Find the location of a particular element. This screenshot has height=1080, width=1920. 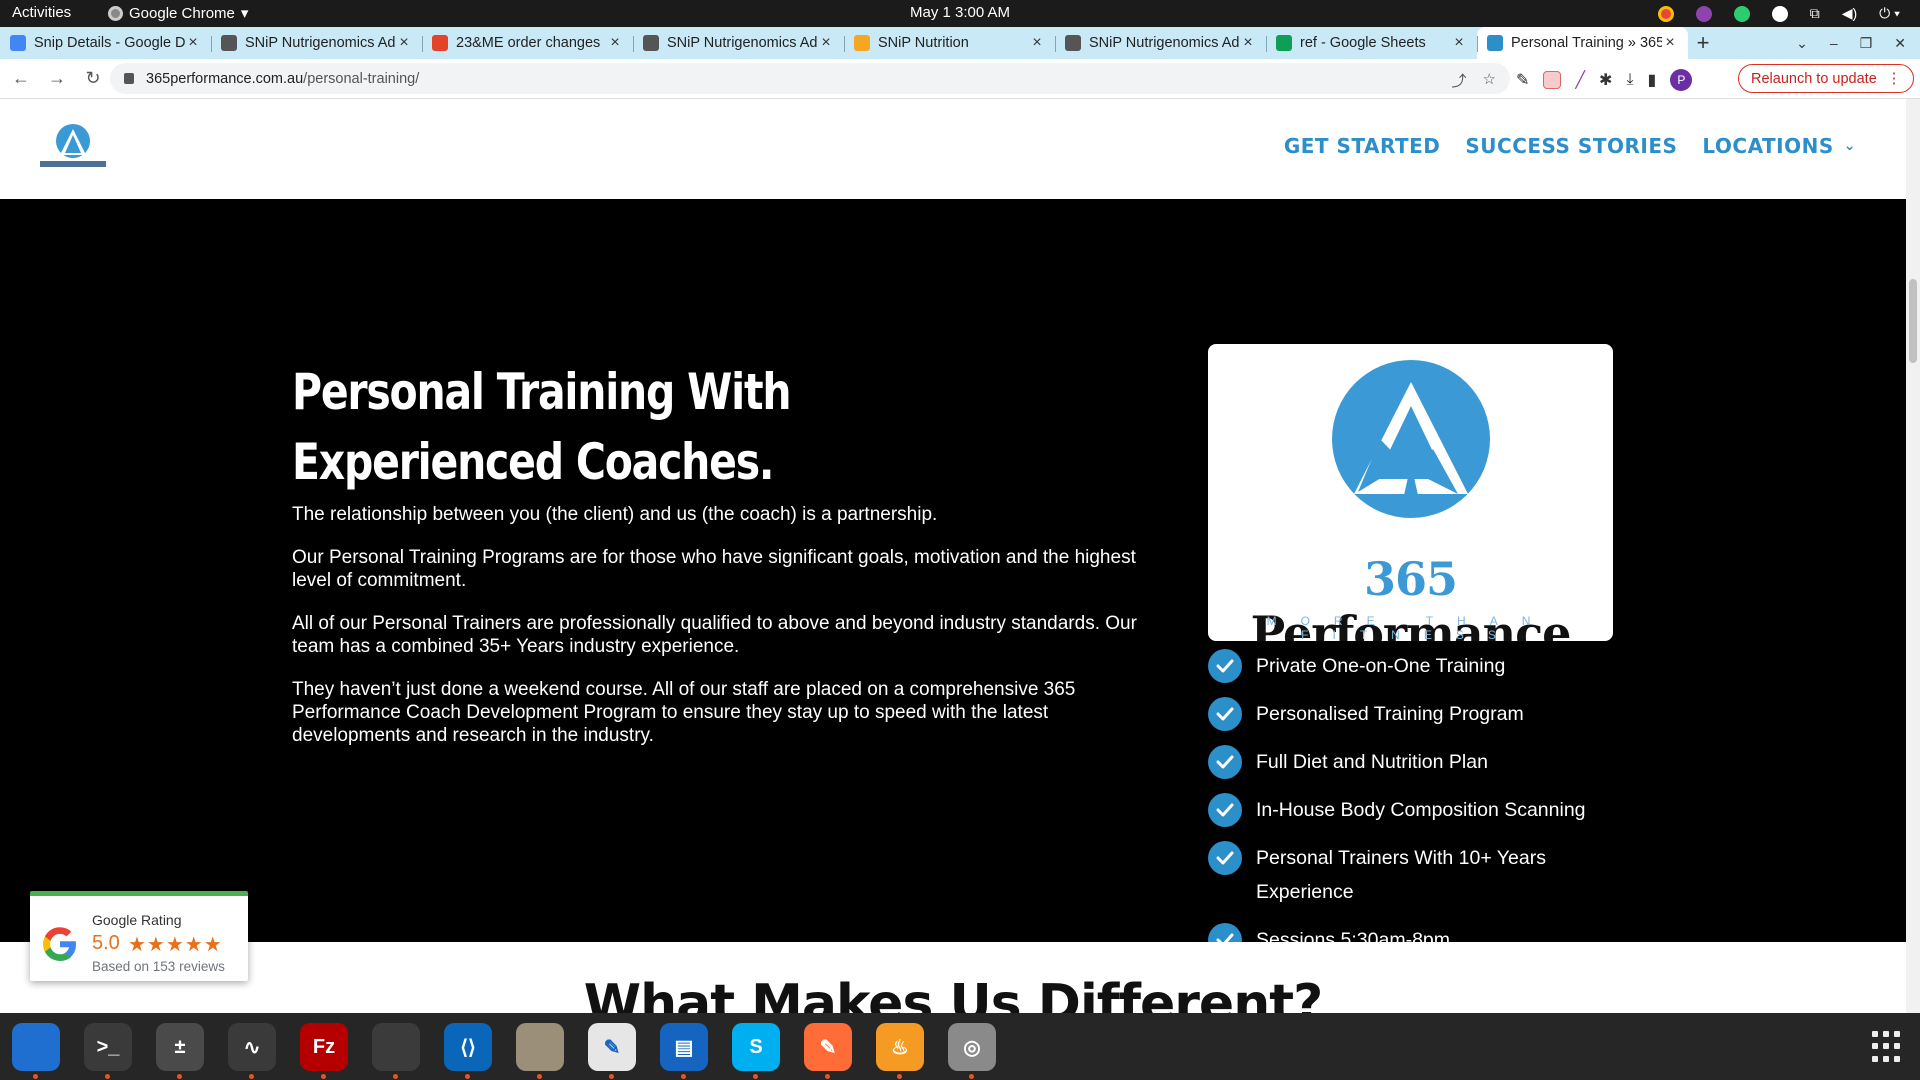

main-nav: GET STARTED SUCCESS STORIES LOCATIONS ⌄ is located at coordinates (1570, 146).